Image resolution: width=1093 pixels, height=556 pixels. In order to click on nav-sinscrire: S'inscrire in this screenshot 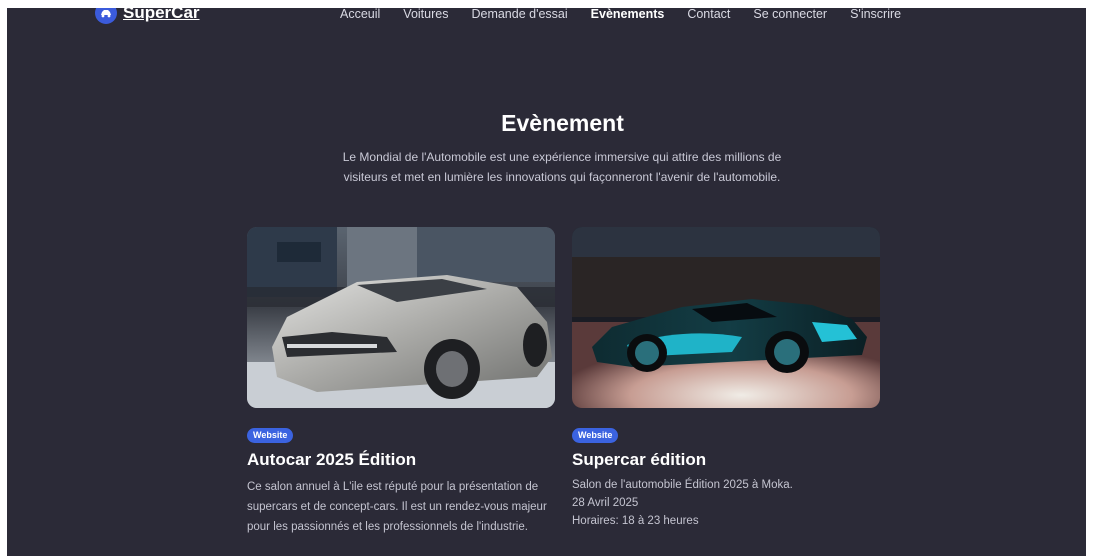, I will do `click(875, 15)`.